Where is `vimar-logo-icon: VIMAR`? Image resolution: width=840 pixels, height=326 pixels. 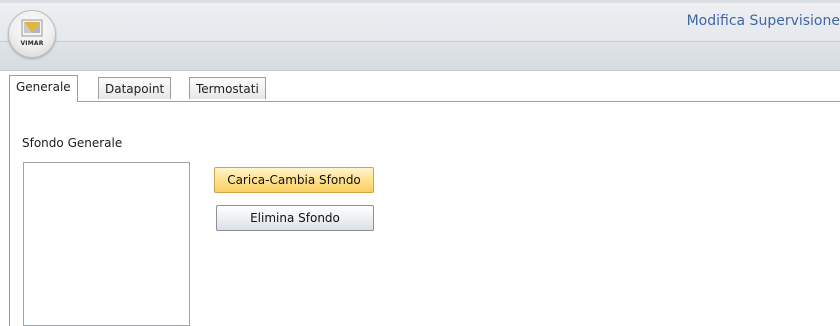 vimar-logo-icon: VIMAR is located at coordinates (32, 34).